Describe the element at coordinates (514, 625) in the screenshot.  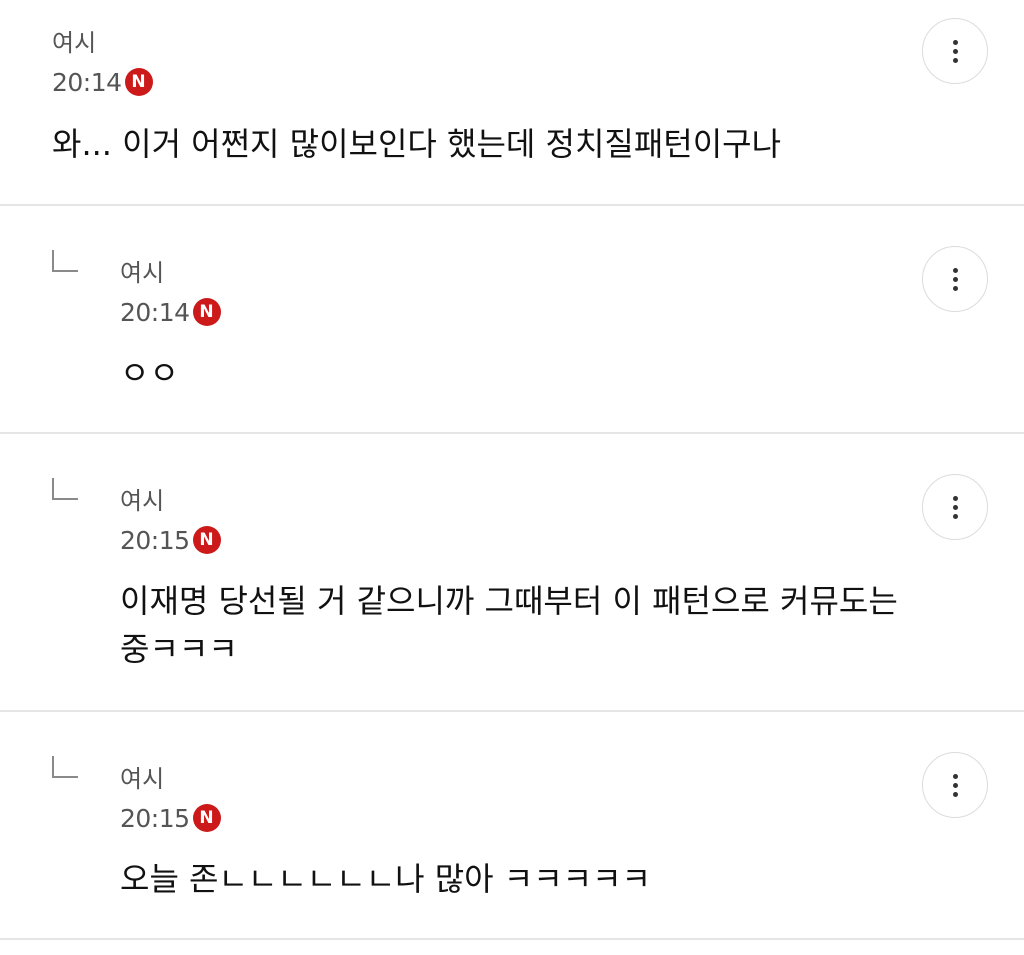
I see `comment-text: 이재명 당선될 거 같으니까 그때부터 이 패턴으로 커뮤도는 중ㅋㅋㅋ` at that location.